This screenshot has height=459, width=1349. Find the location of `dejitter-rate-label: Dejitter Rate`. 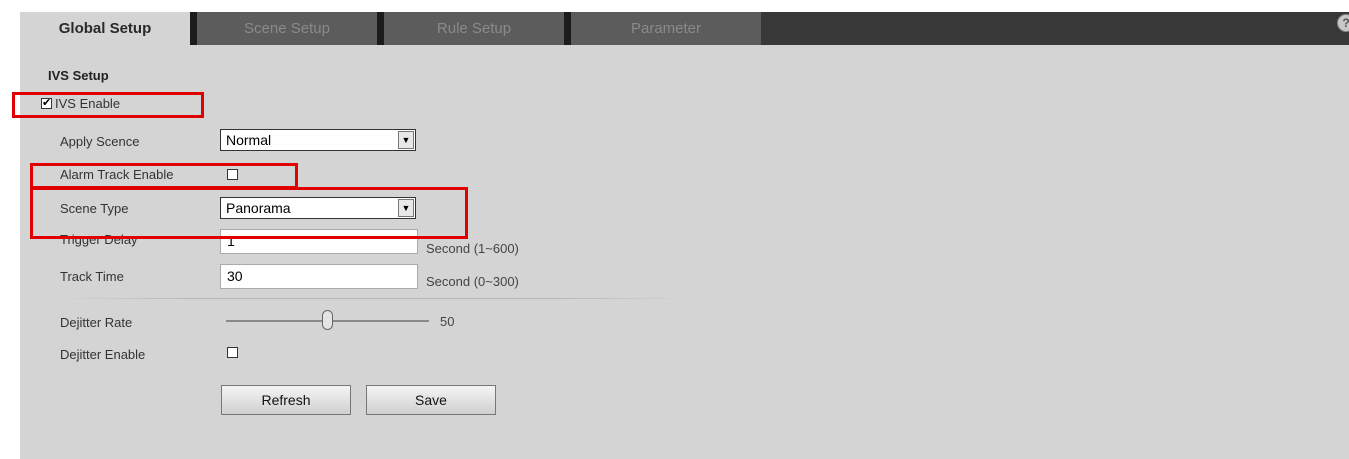

dejitter-rate-label: Dejitter Rate is located at coordinates (96, 322).